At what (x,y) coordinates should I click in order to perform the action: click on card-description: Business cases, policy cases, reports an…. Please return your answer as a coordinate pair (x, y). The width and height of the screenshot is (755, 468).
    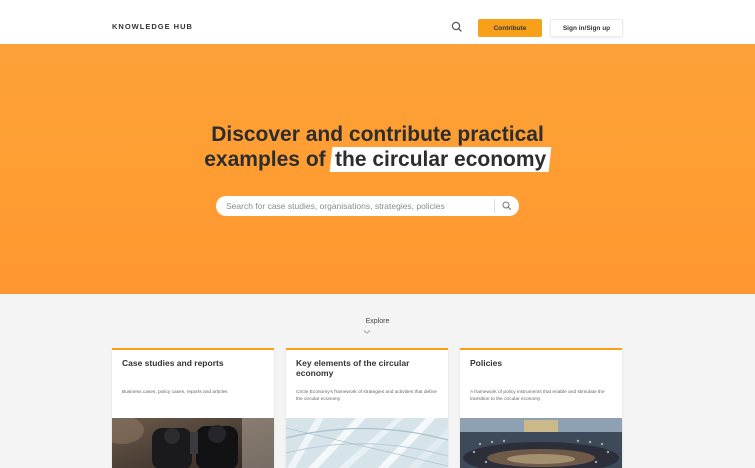
    Looking at the image, I should click on (175, 392).